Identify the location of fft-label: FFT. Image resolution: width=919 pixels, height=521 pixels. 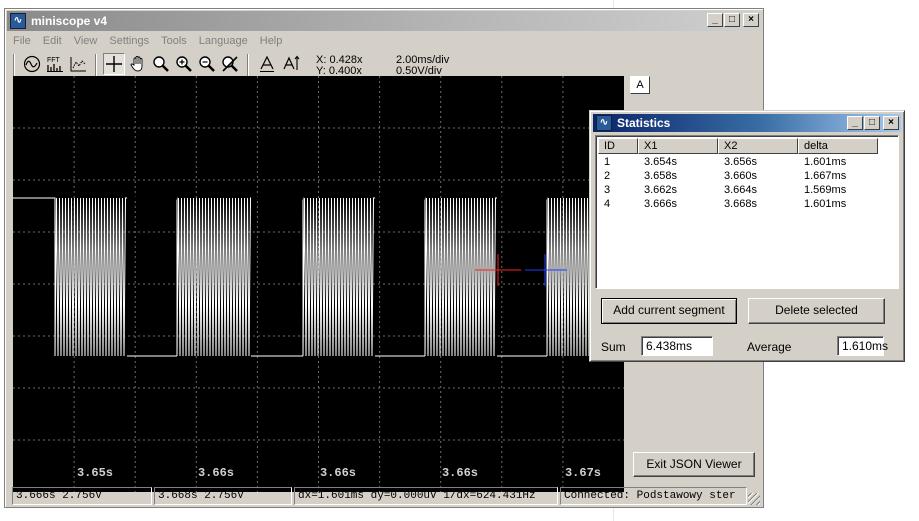
(54, 60).